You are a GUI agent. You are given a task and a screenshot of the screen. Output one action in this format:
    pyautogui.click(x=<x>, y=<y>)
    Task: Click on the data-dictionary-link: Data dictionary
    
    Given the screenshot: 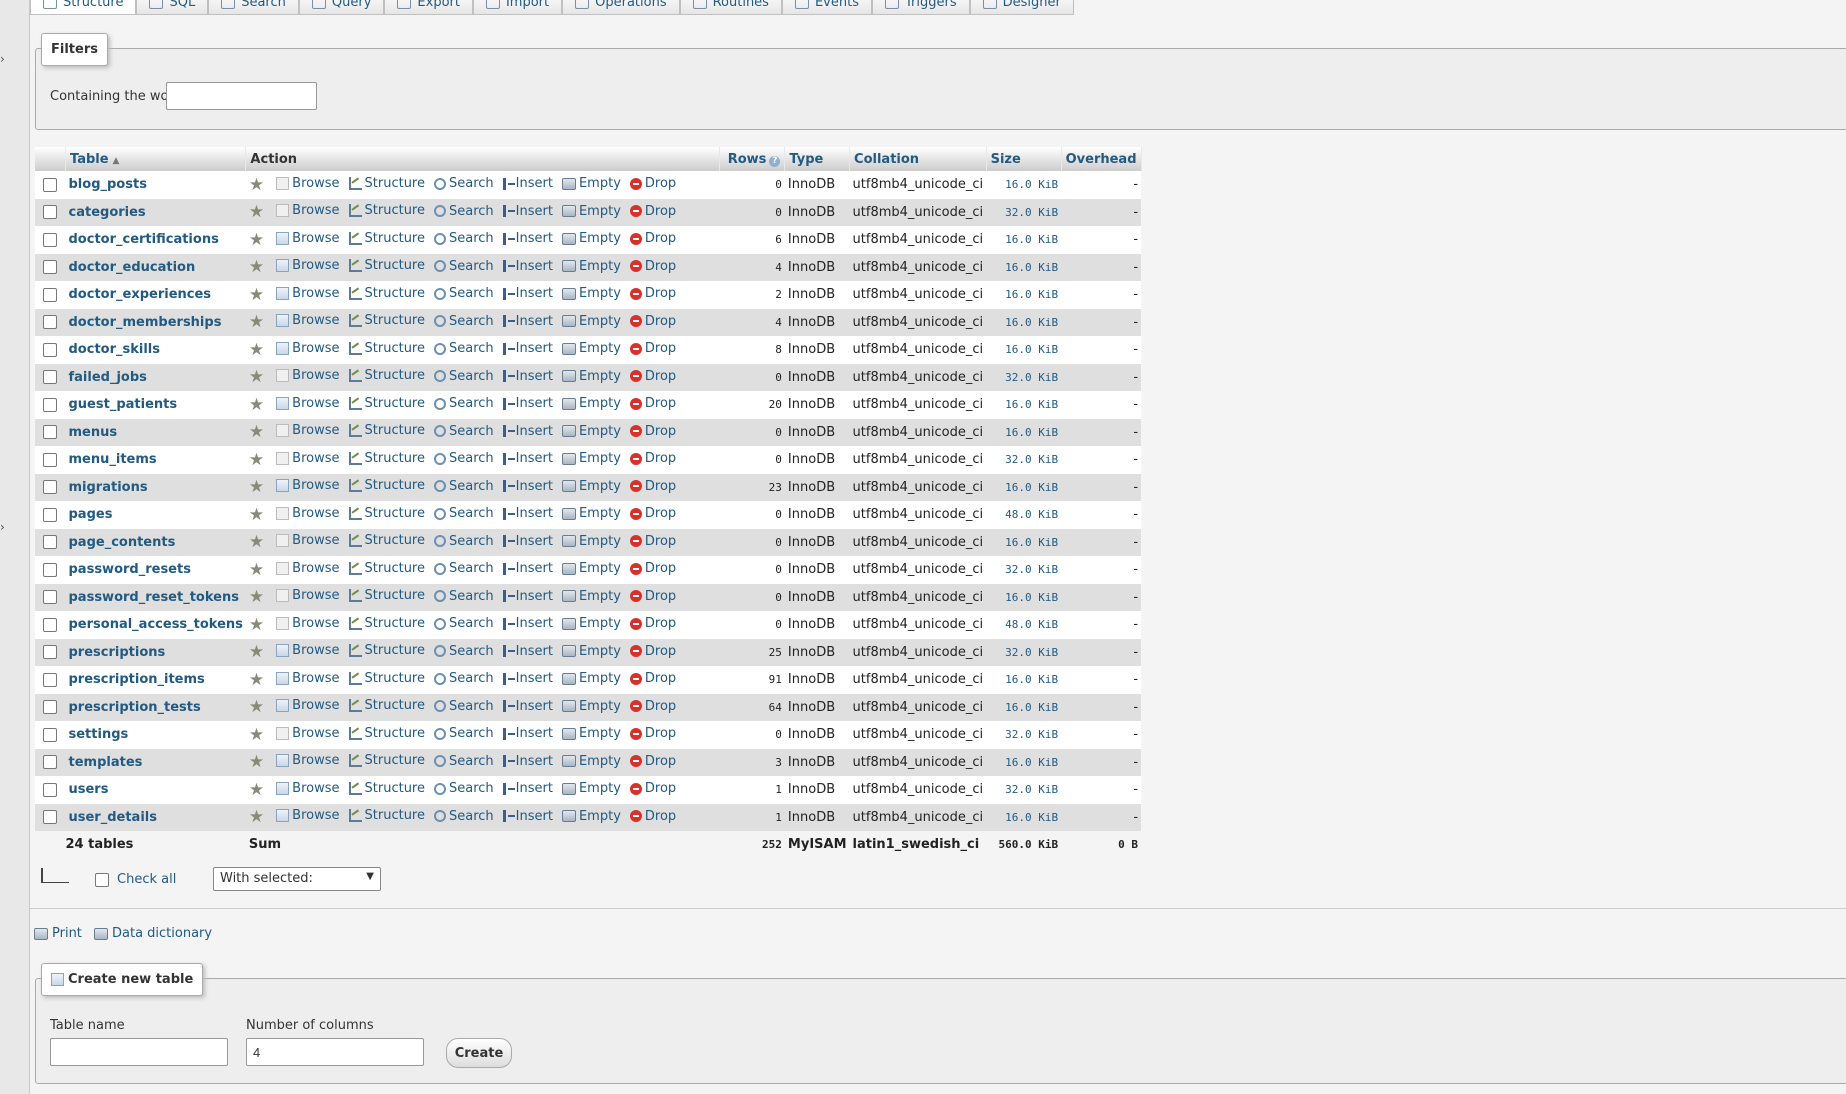 What is the action you would take?
    pyautogui.click(x=153, y=933)
    